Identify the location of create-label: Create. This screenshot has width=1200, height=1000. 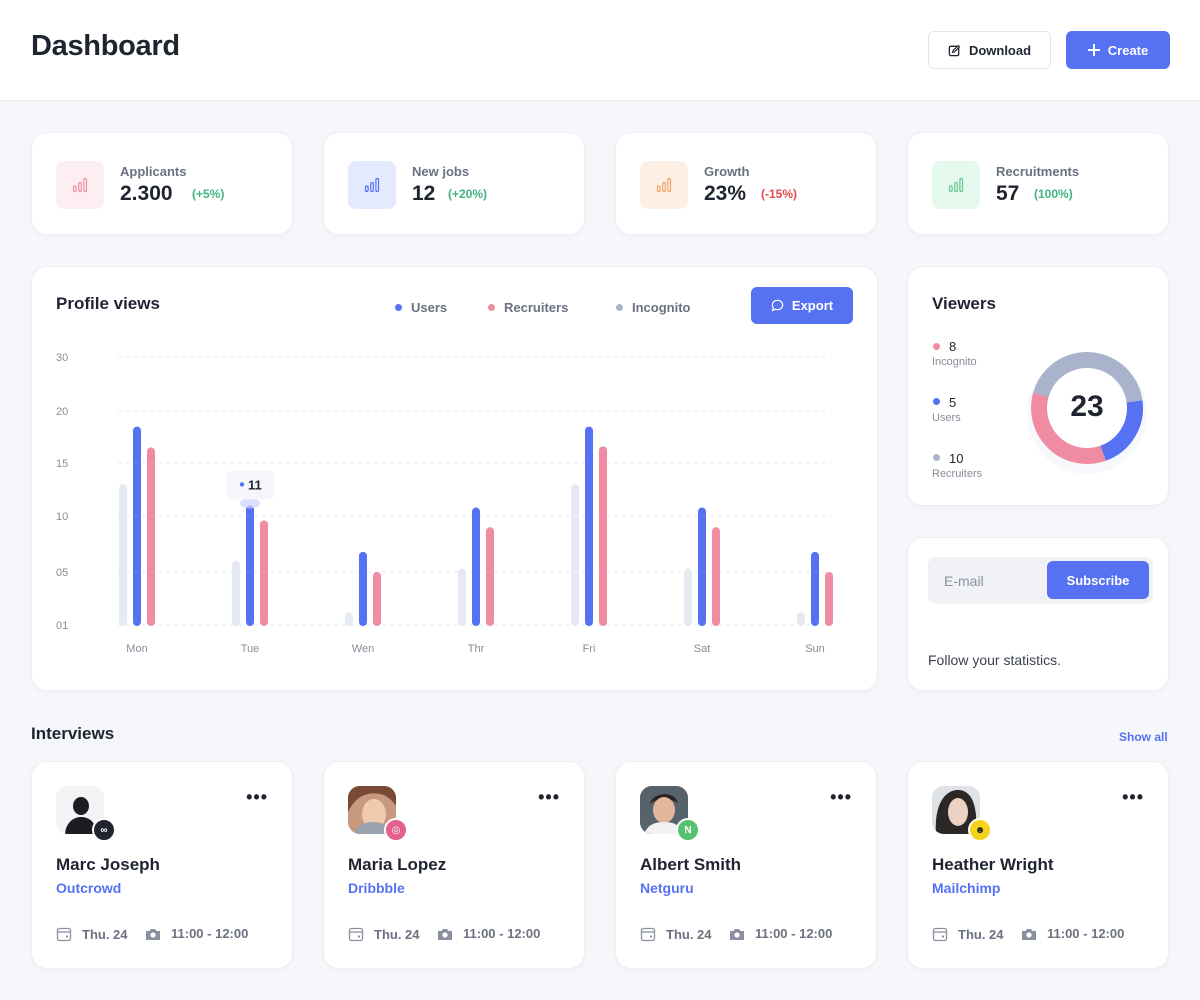
(1128, 50).